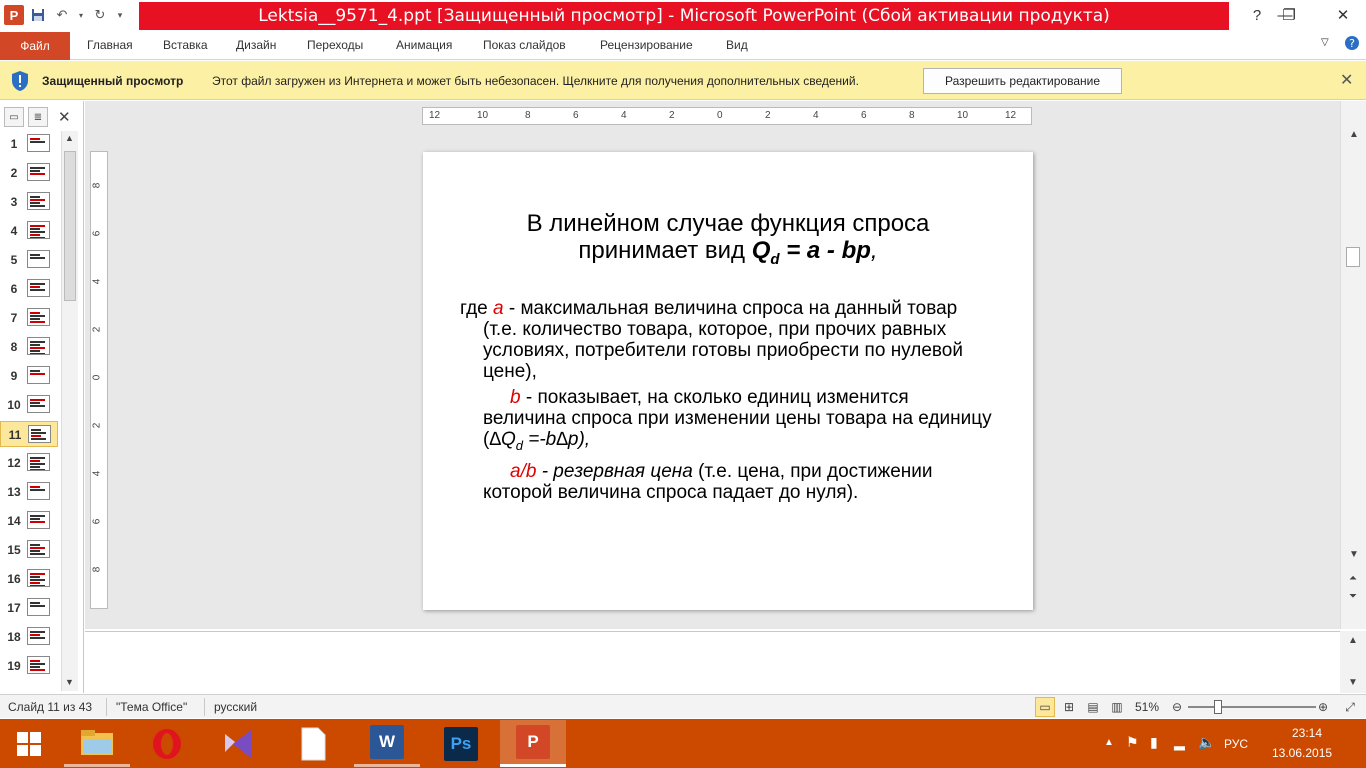  Describe the element at coordinates (461, 743) in the screenshot. I see `photoshop-taskbar-button: Ps` at that location.